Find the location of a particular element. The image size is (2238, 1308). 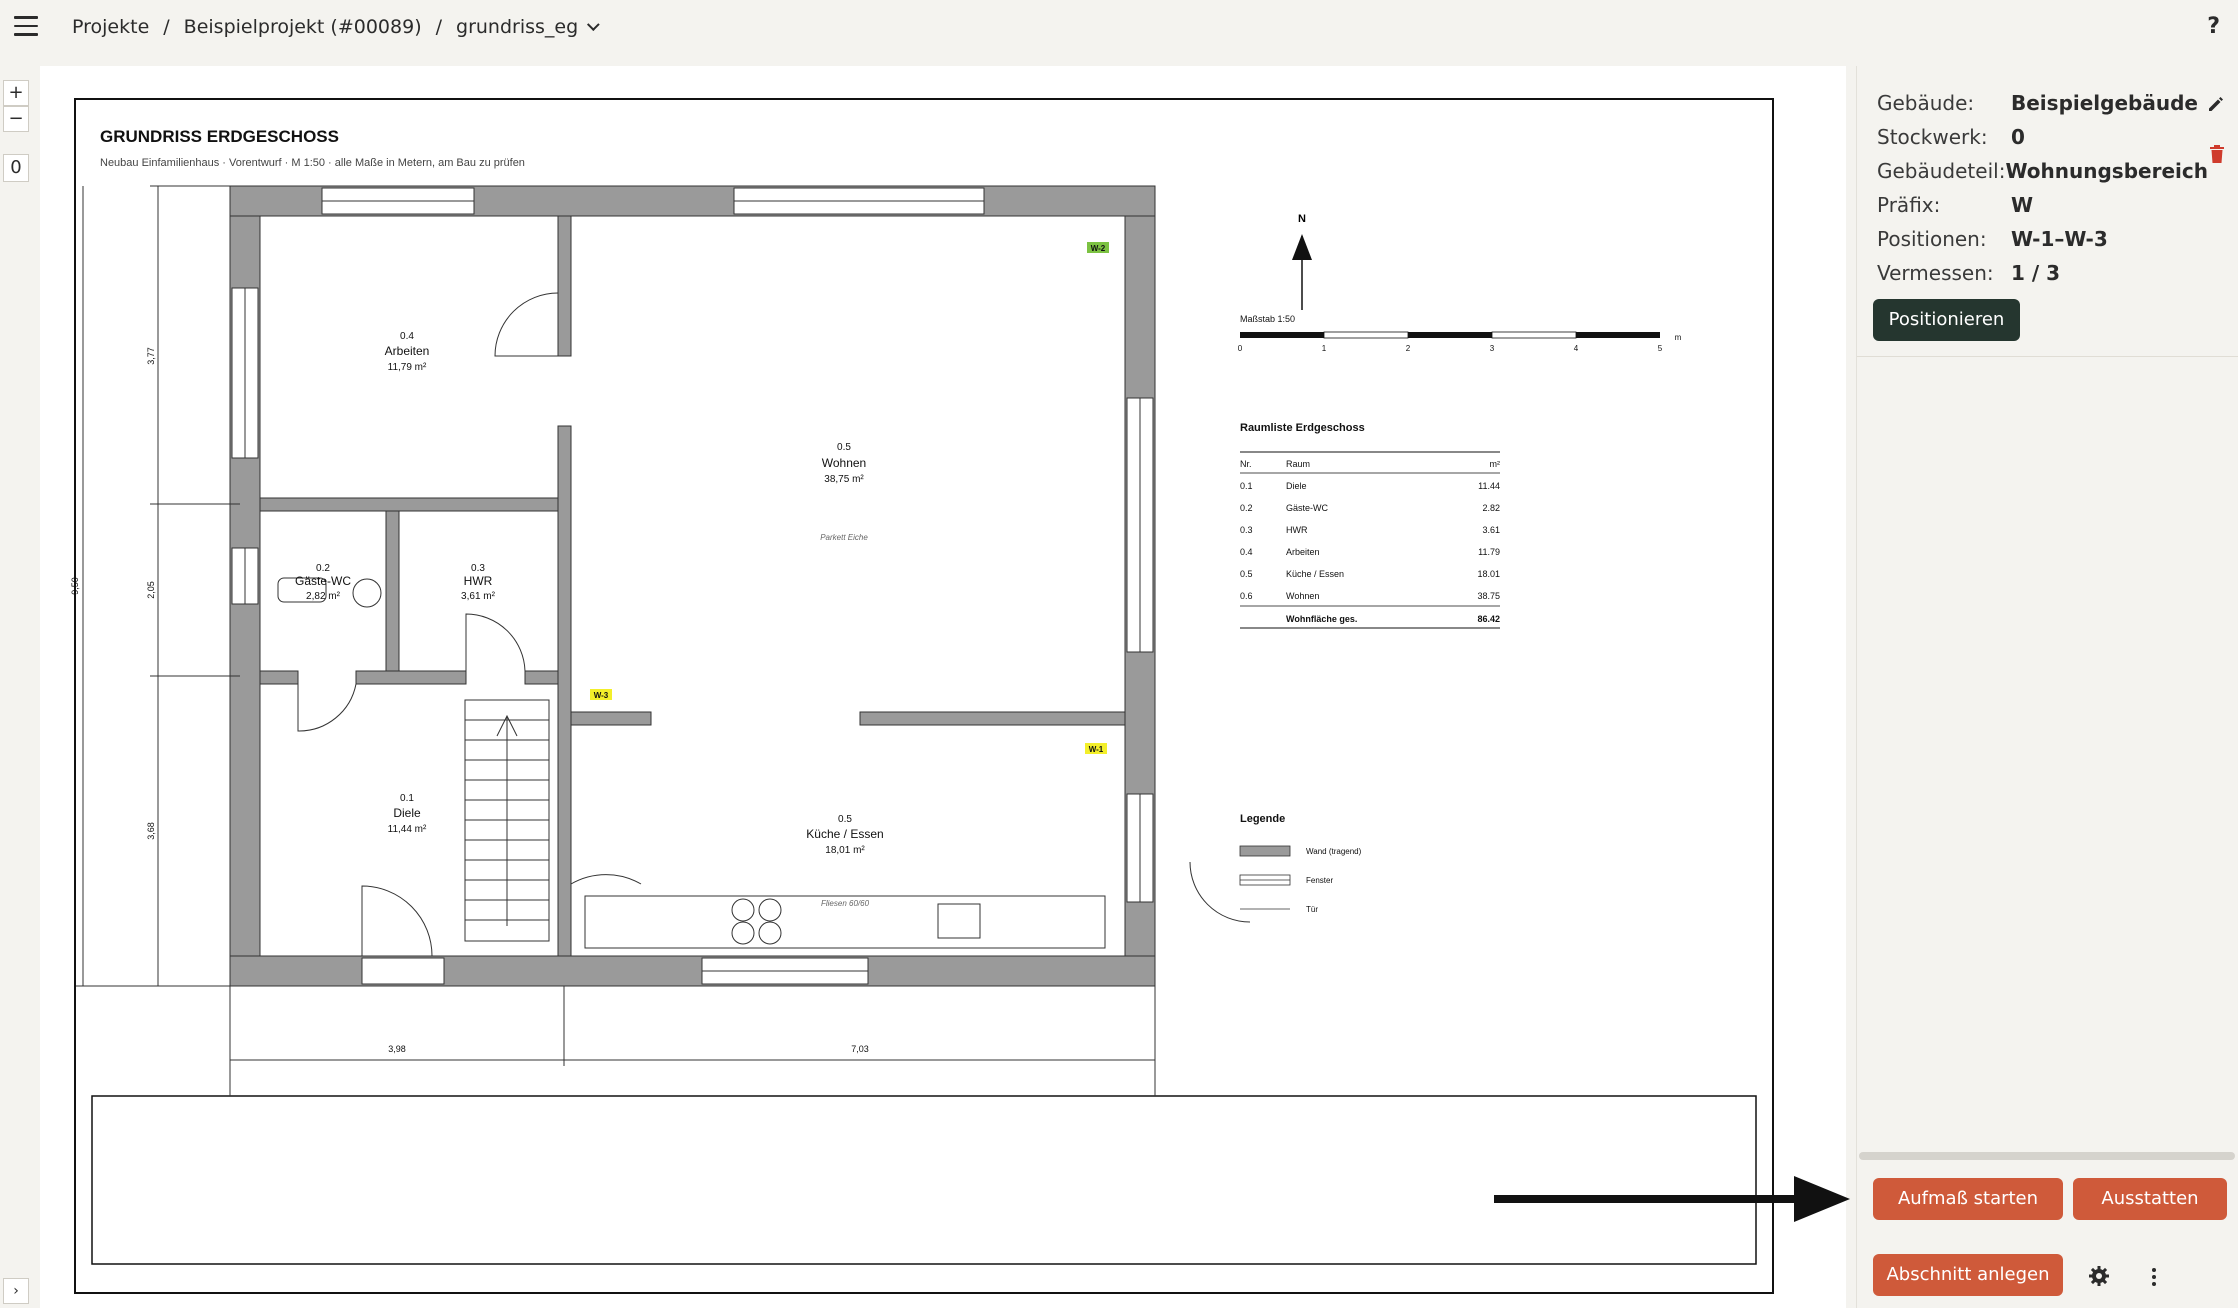

property-value: Wohnungsbereich is located at coordinates (2106, 171).